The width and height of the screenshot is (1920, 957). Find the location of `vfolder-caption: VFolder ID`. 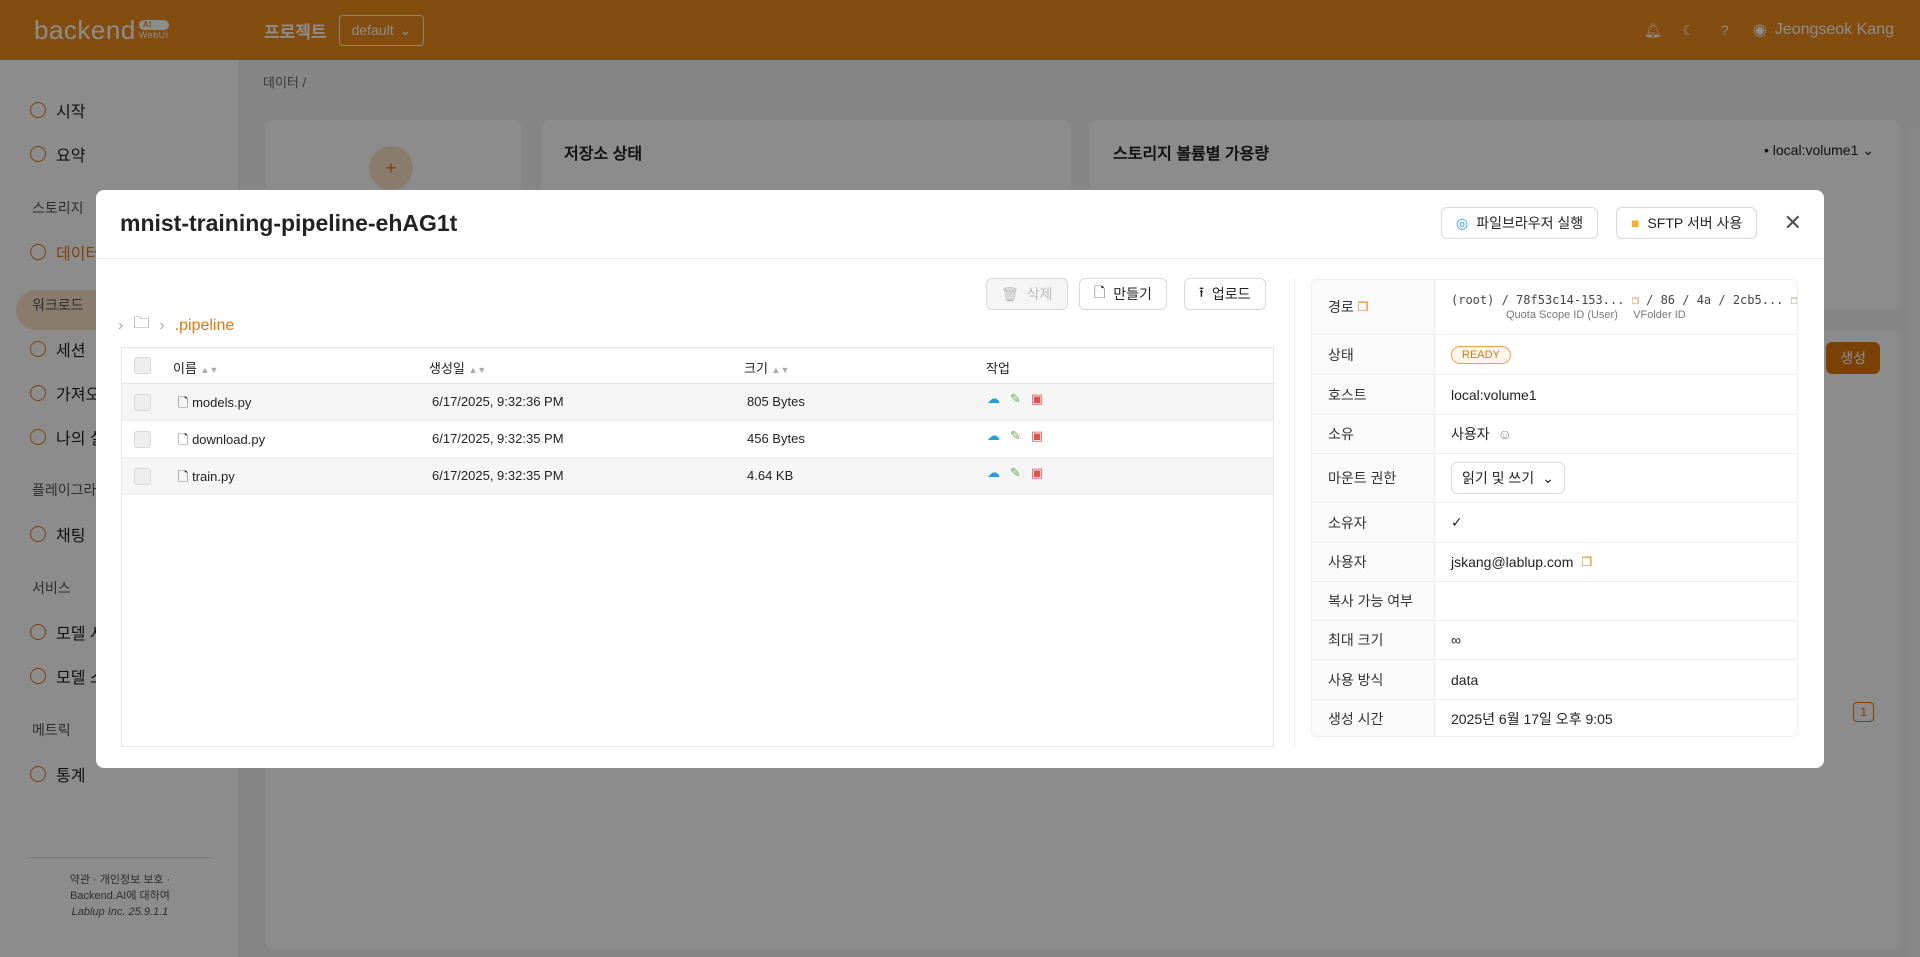

vfolder-caption: VFolder ID is located at coordinates (1659, 315).